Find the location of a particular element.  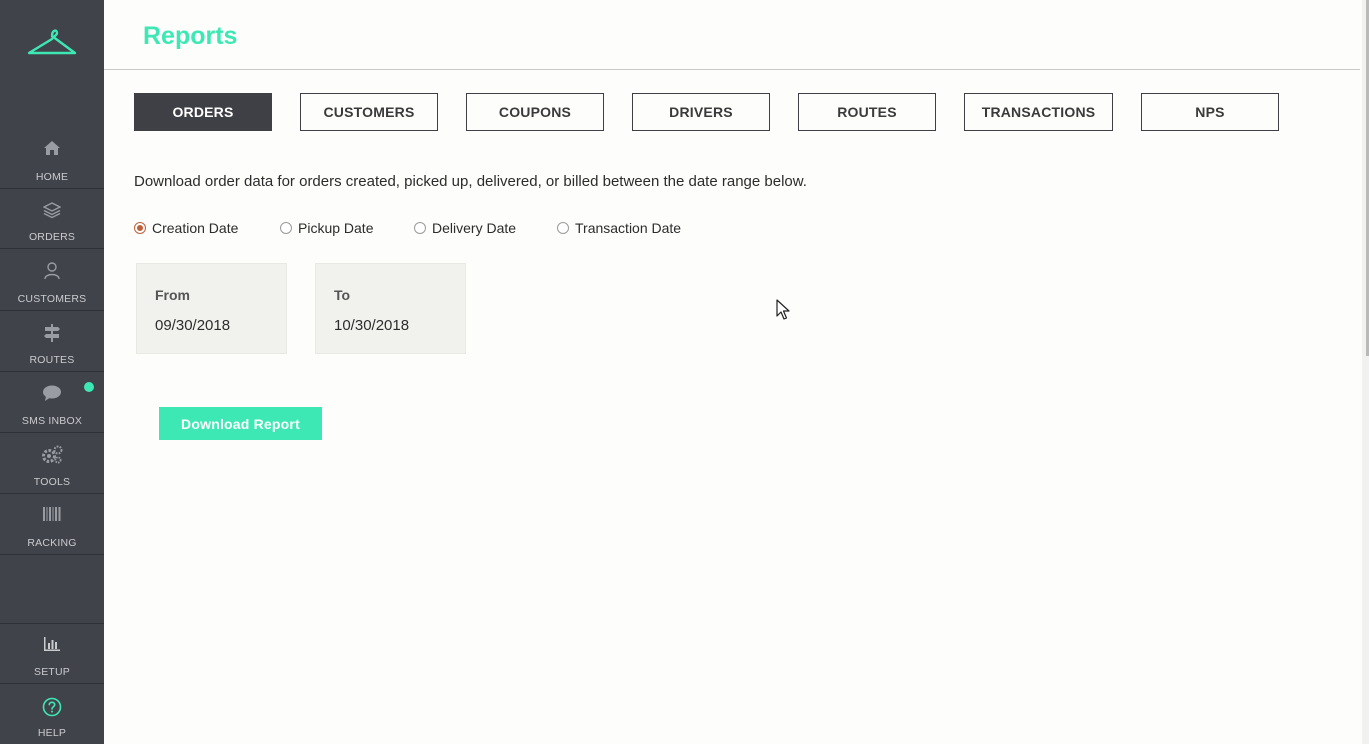

tab-orders: ORDERS is located at coordinates (203, 112).